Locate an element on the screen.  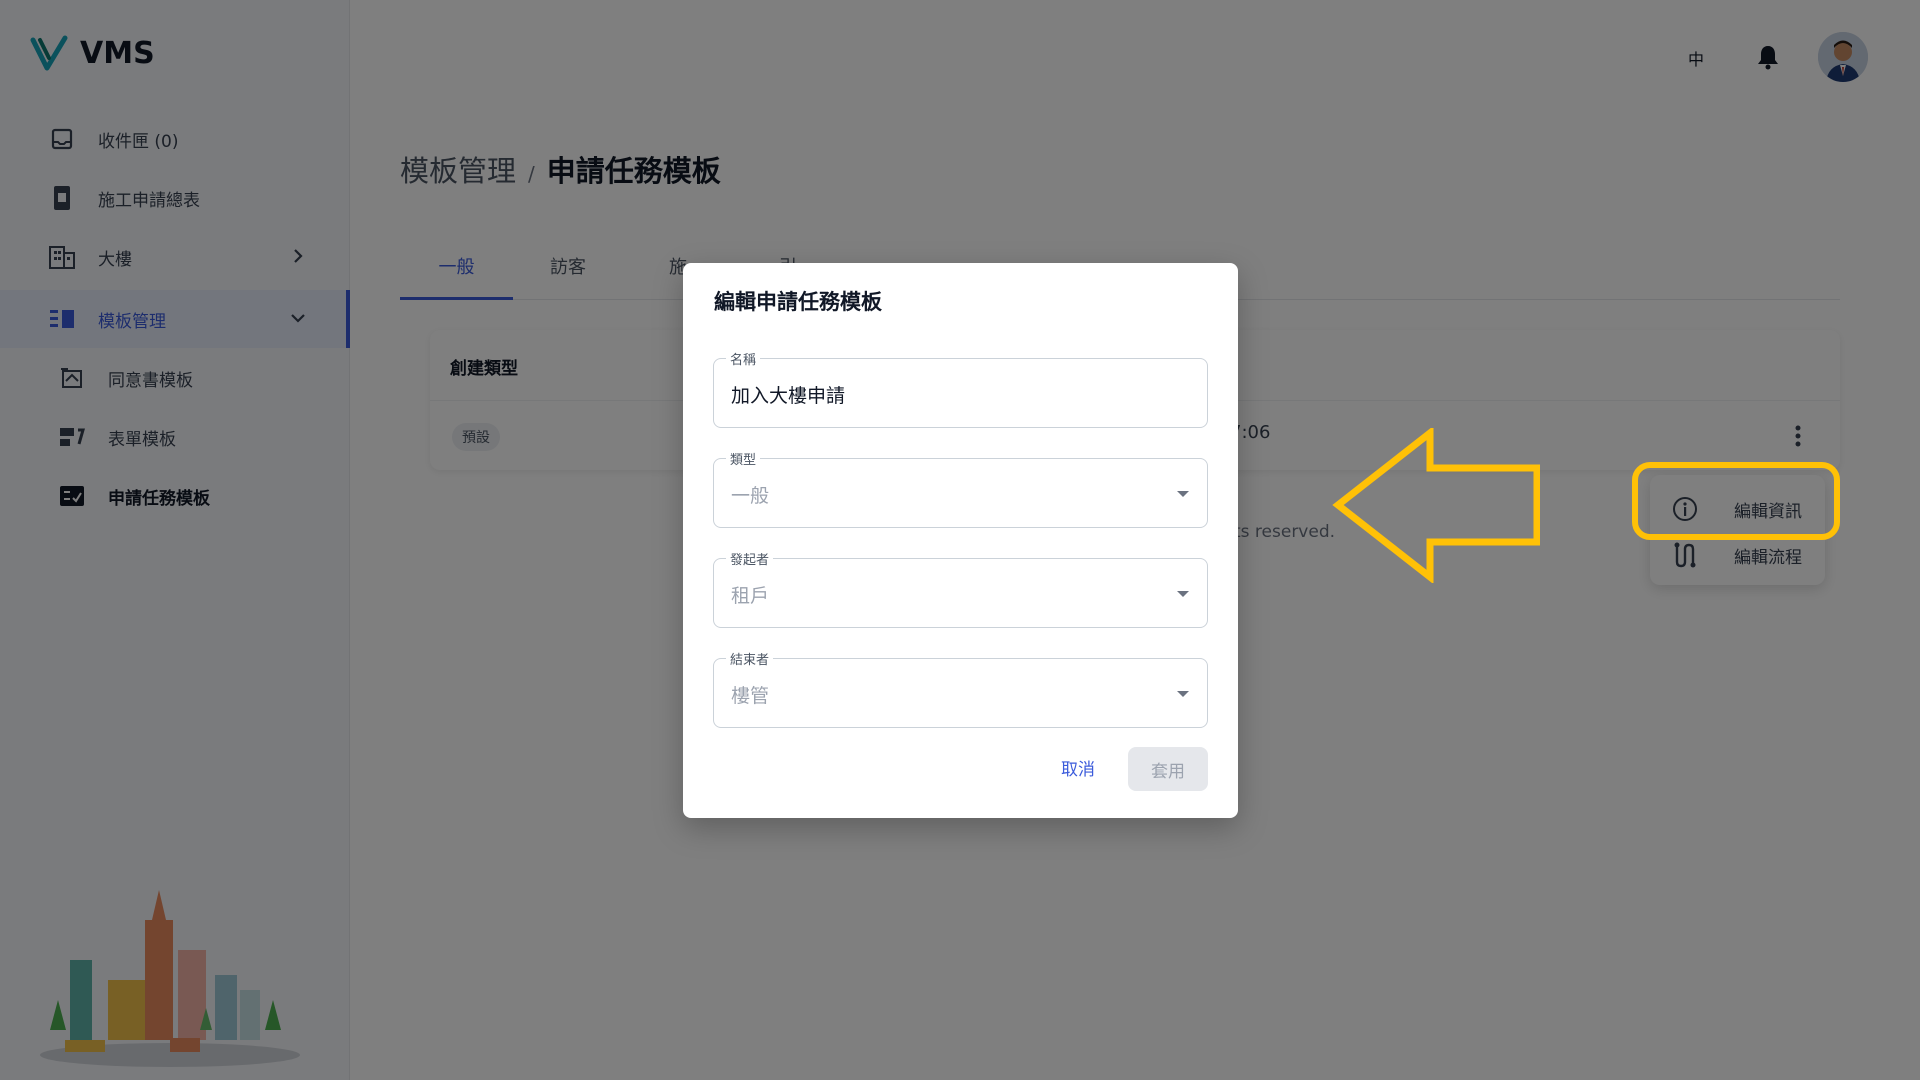
field-value: 租戶 is located at coordinates (750, 596).